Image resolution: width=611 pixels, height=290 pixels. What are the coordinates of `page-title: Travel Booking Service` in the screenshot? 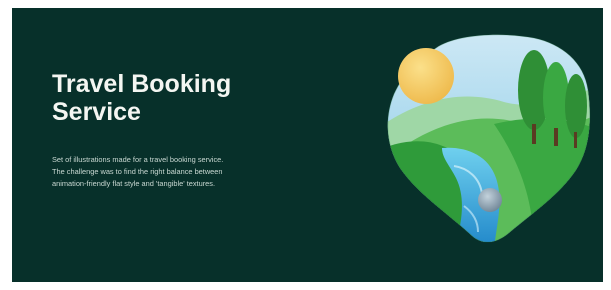 It's located at (192, 98).